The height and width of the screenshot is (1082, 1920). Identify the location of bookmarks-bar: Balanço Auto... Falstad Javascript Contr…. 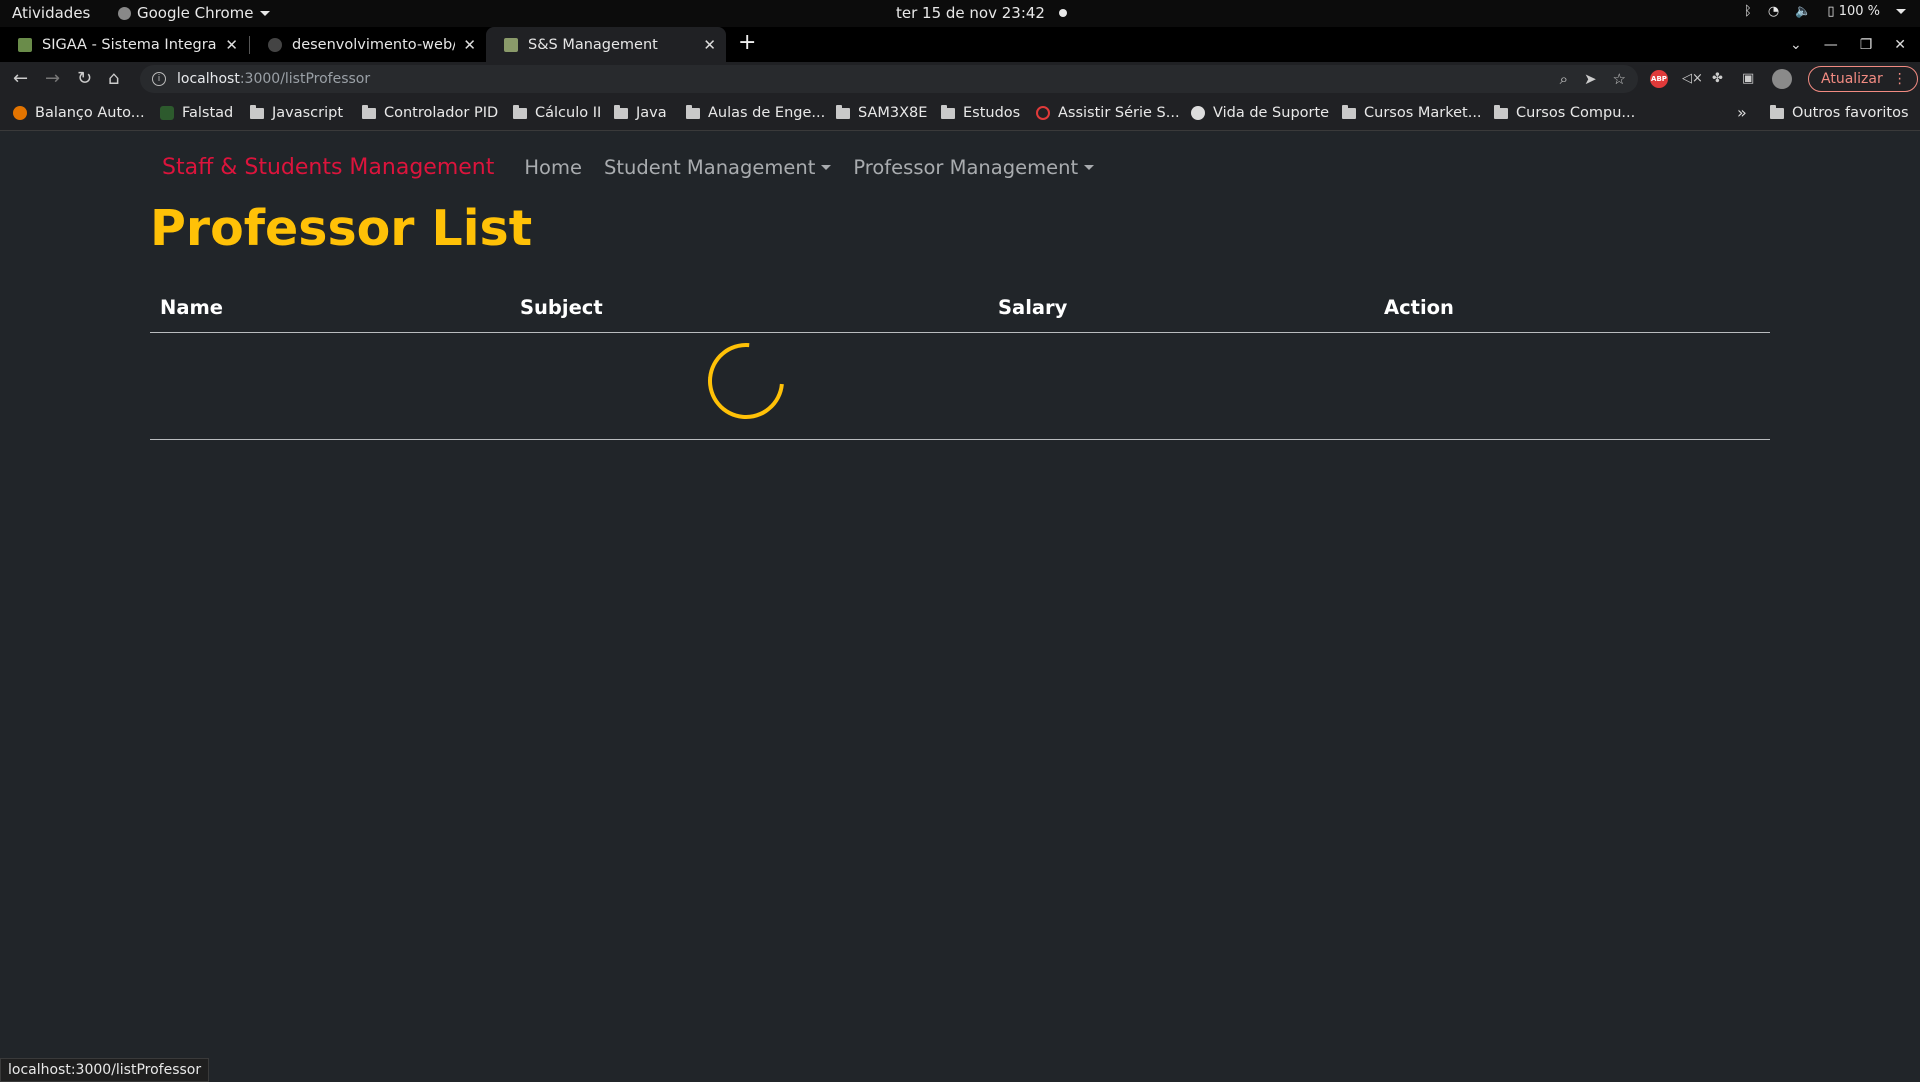
(960, 113).